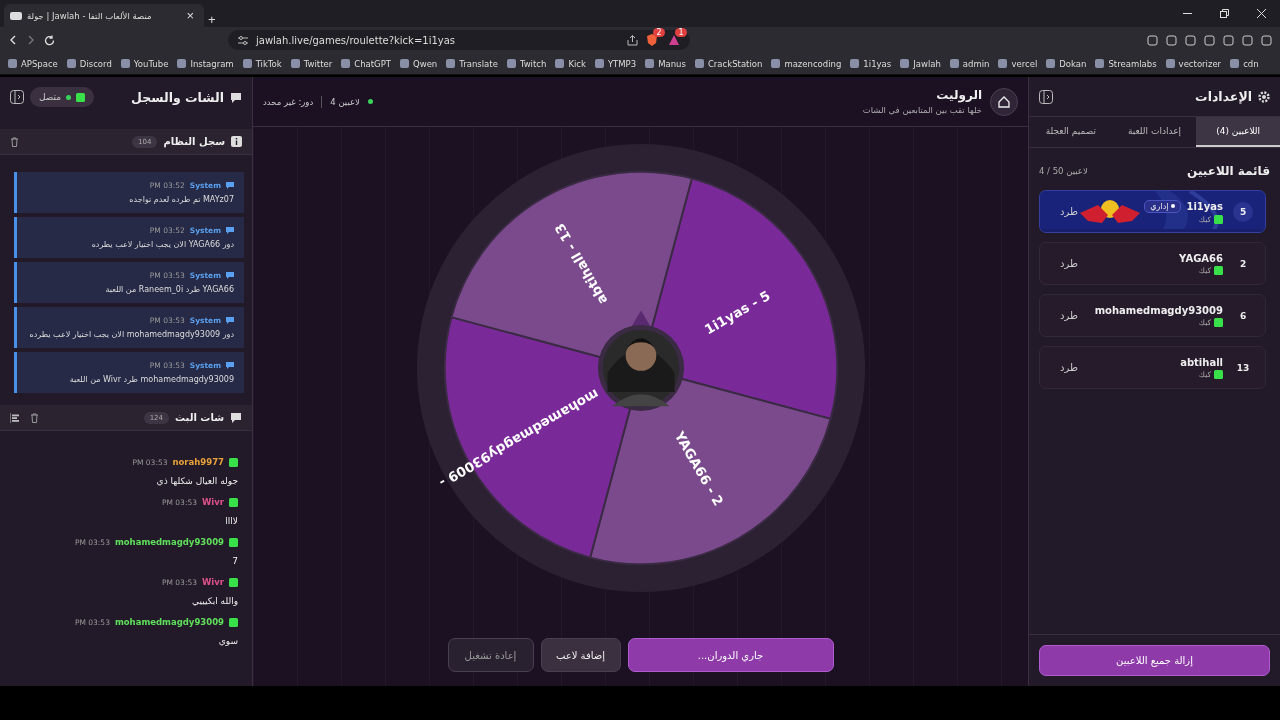 This screenshot has width=1280, height=720. Describe the element at coordinates (472, 63) in the screenshot. I see `bookmark: Translate` at that location.